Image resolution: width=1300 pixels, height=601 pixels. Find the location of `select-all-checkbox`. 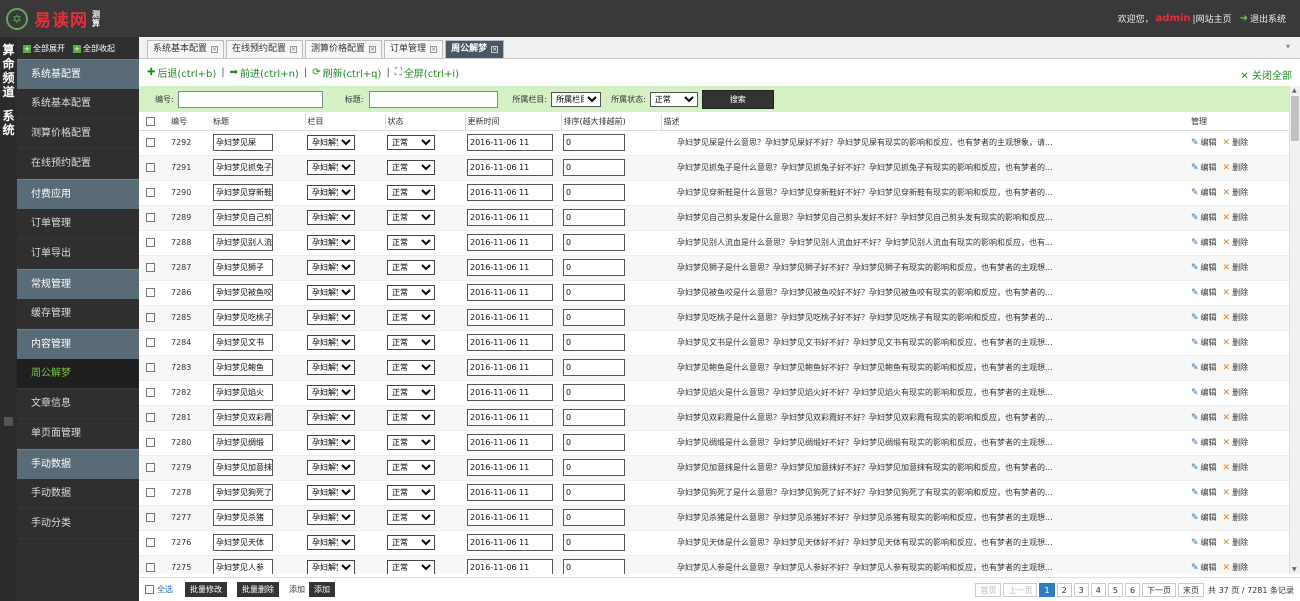

select-all-checkbox is located at coordinates (149, 589).